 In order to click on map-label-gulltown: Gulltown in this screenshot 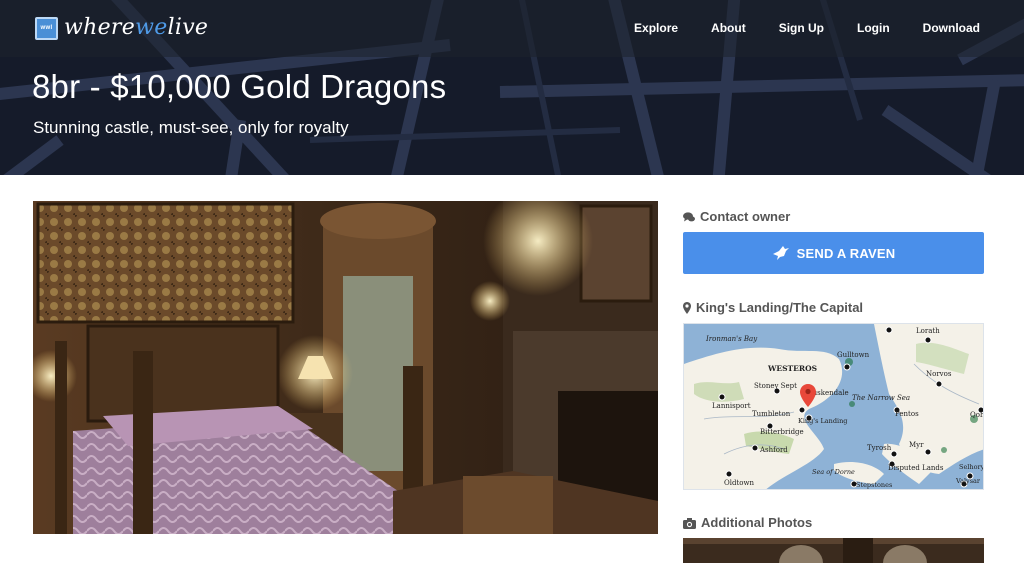, I will do `click(853, 355)`.